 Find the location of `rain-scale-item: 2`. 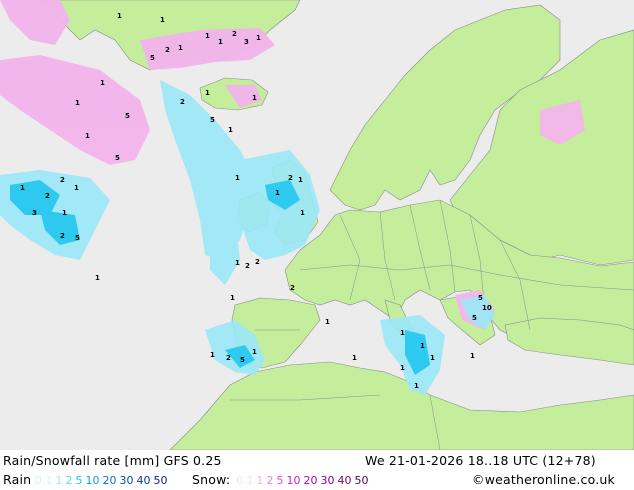

rain-scale-item: 2 is located at coordinates (69, 480).